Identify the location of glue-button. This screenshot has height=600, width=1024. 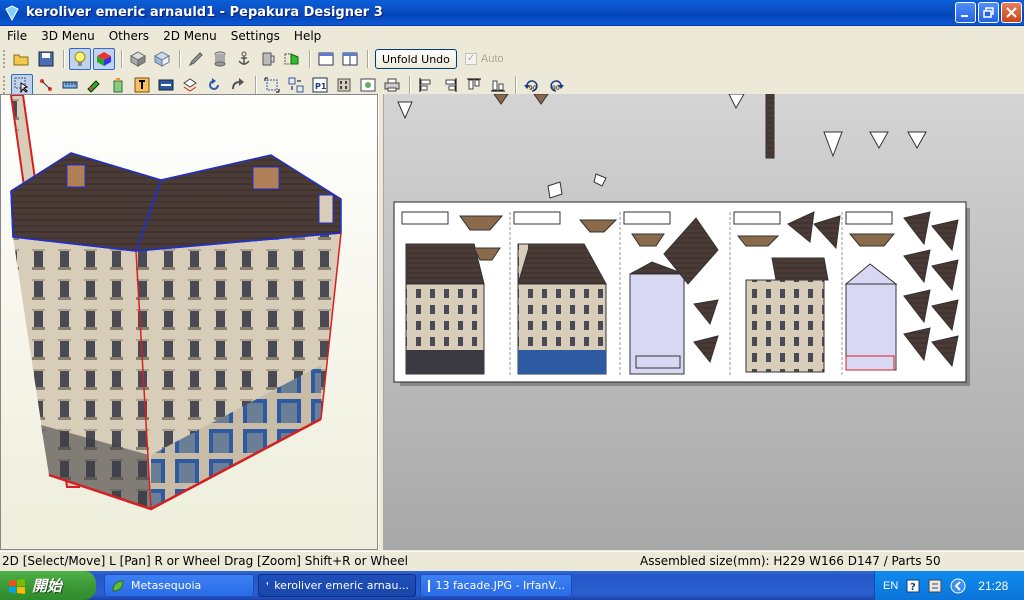
(118, 85).